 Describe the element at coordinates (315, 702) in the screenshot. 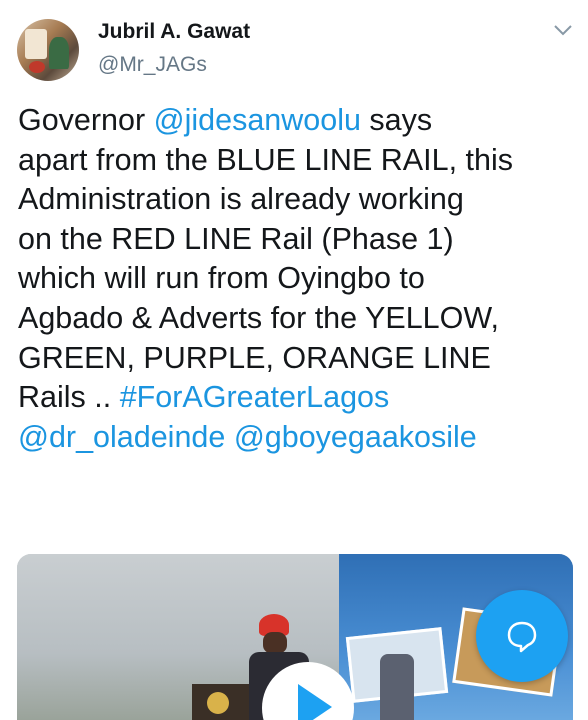

I see `play-icon` at that location.